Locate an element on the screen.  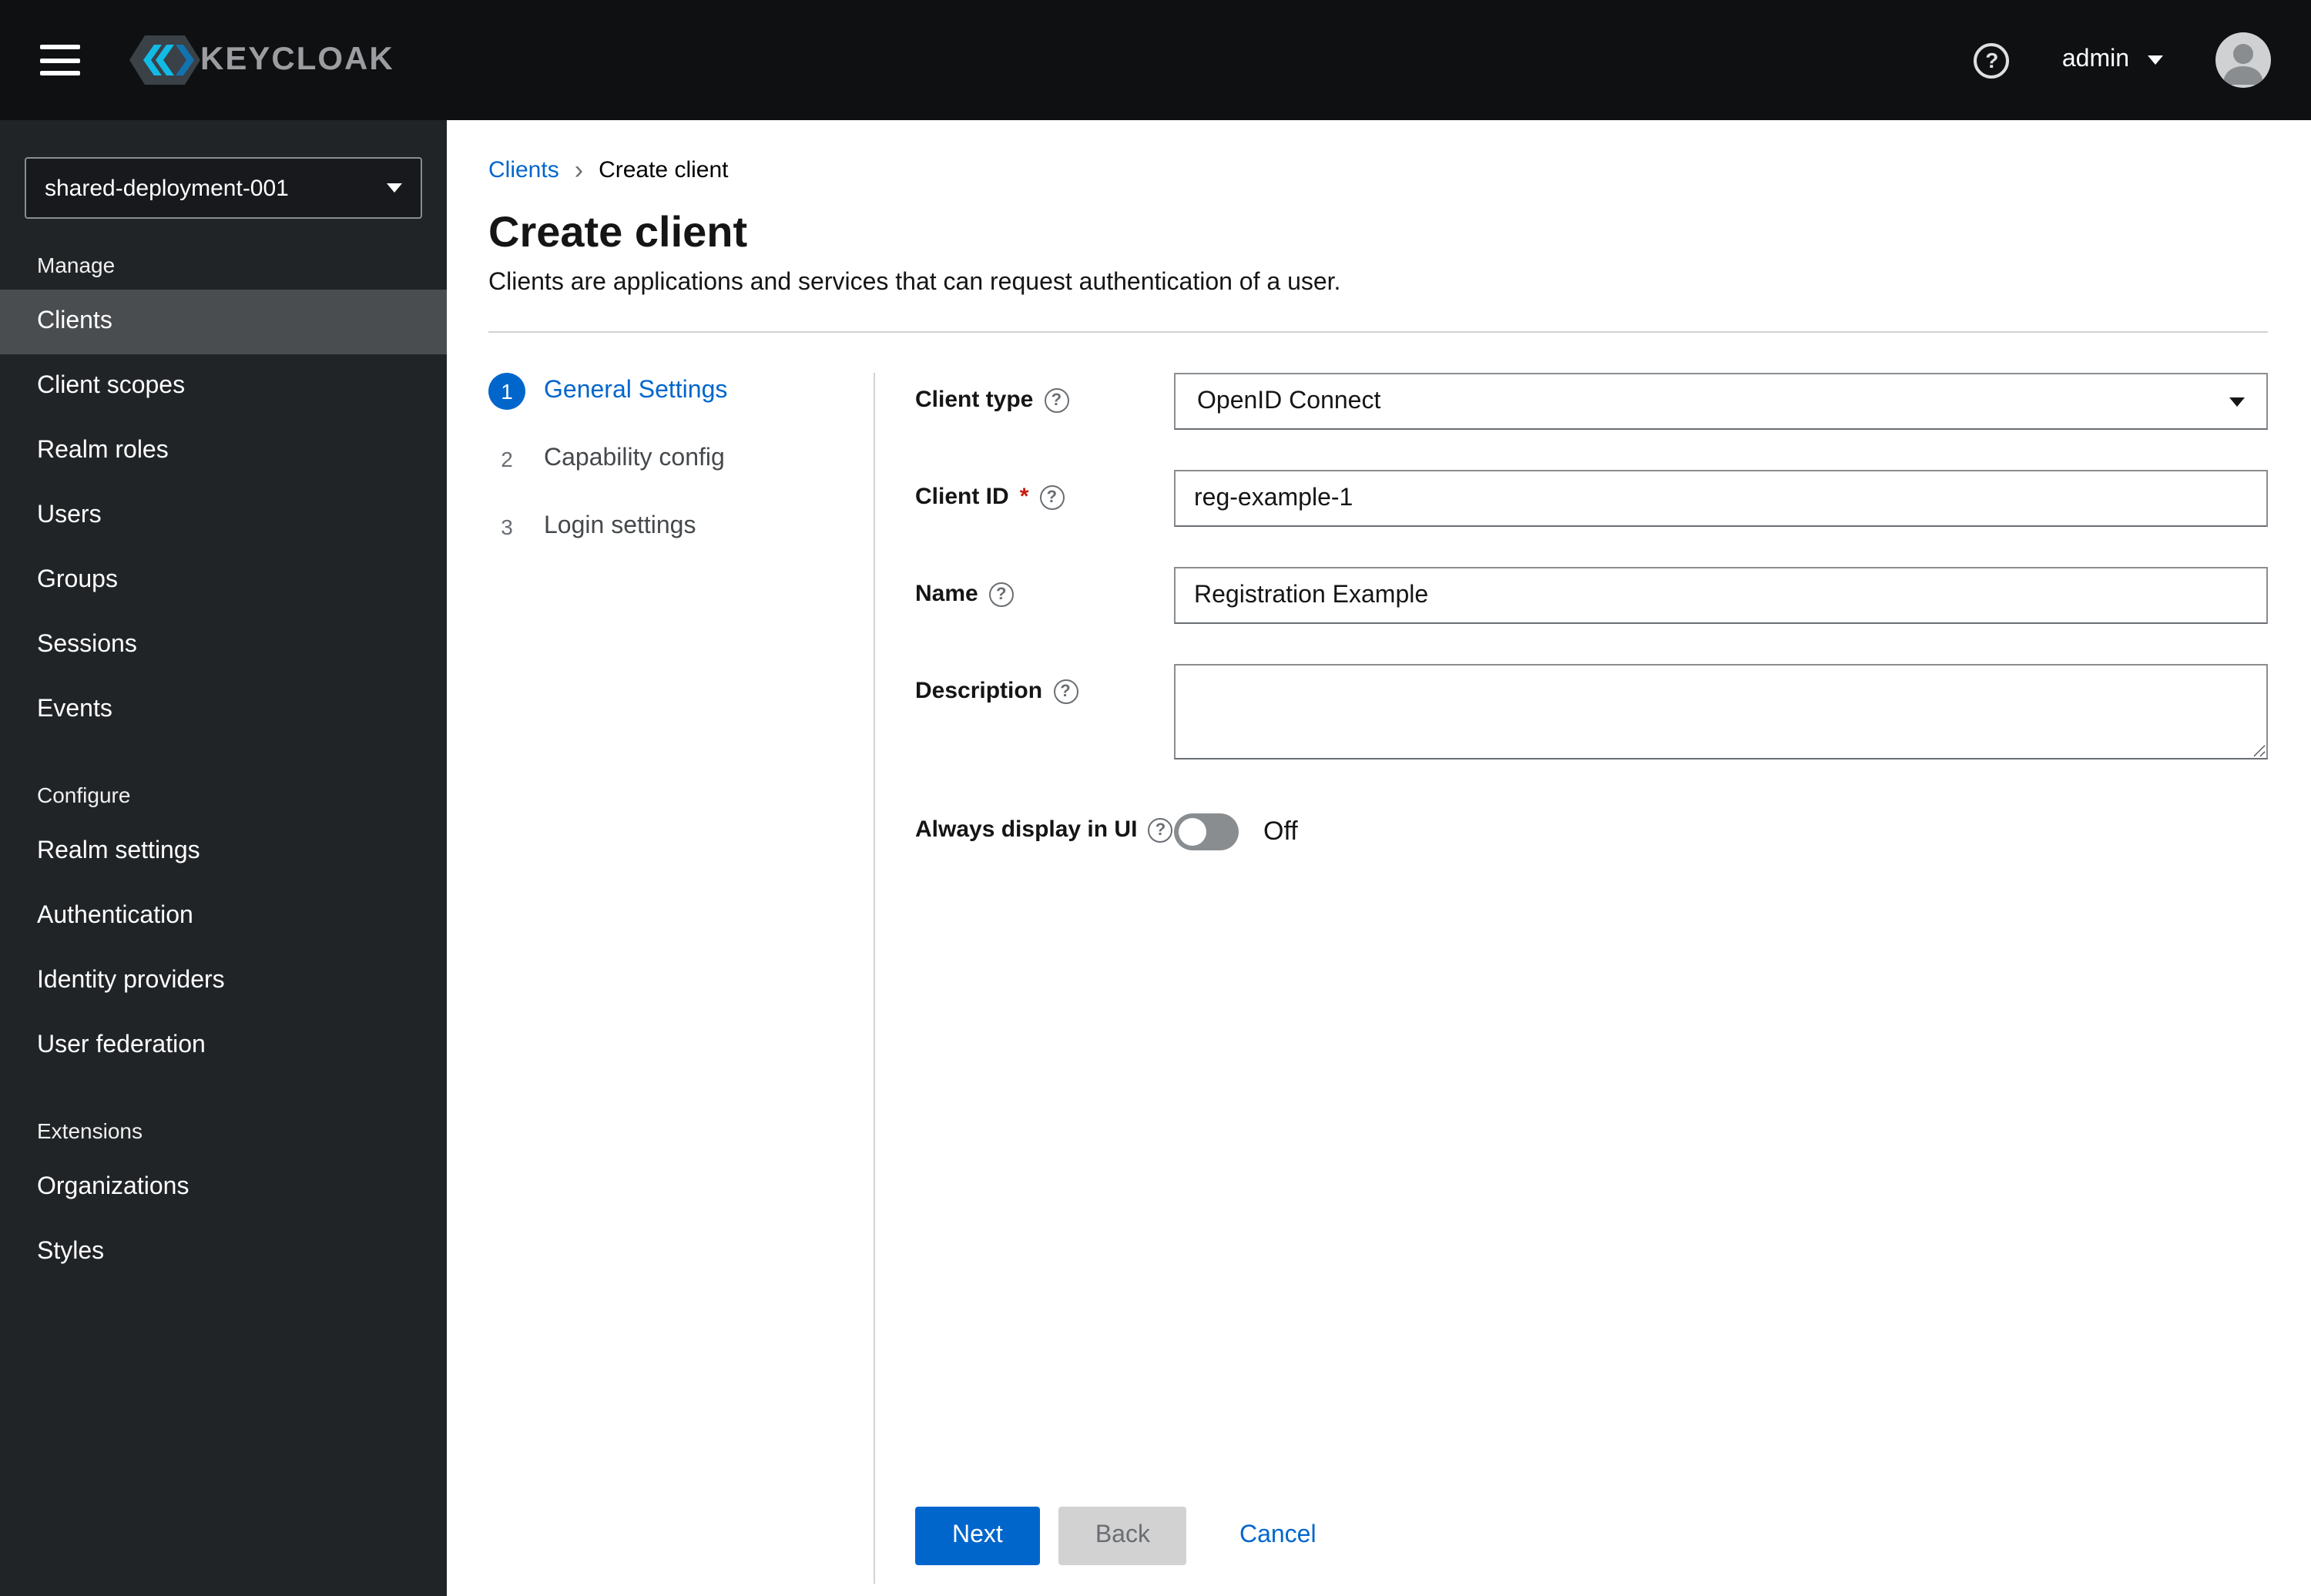
required-asterisk: * is located at coordinates (1024, 497).